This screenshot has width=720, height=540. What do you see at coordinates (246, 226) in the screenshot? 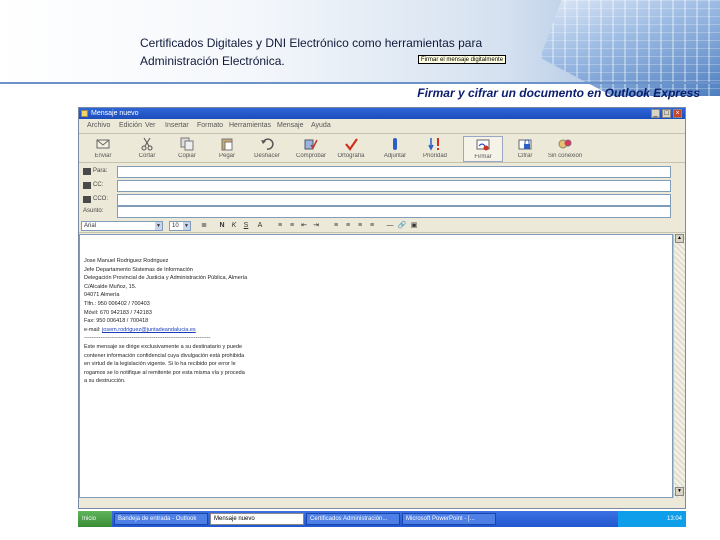
I see `underline-icon: S` at bounding box center [246, 226].